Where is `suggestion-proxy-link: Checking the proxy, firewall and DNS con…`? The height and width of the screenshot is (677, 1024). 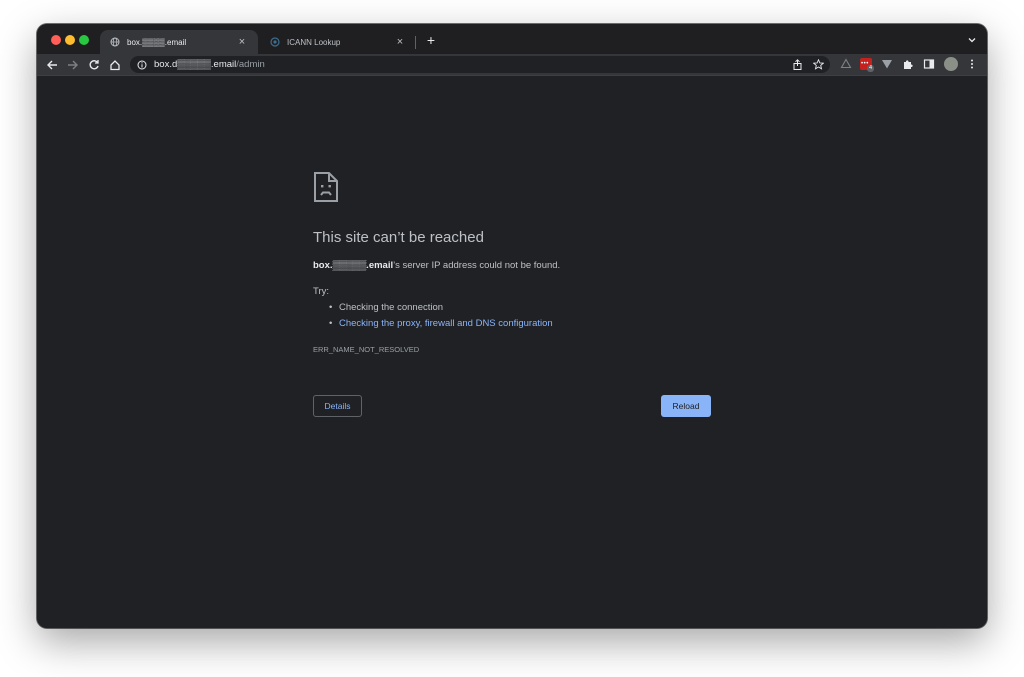 suggestion-proxy-link: Checking the proxy, firewall and DNS con… is located at coordinates (433, 326).